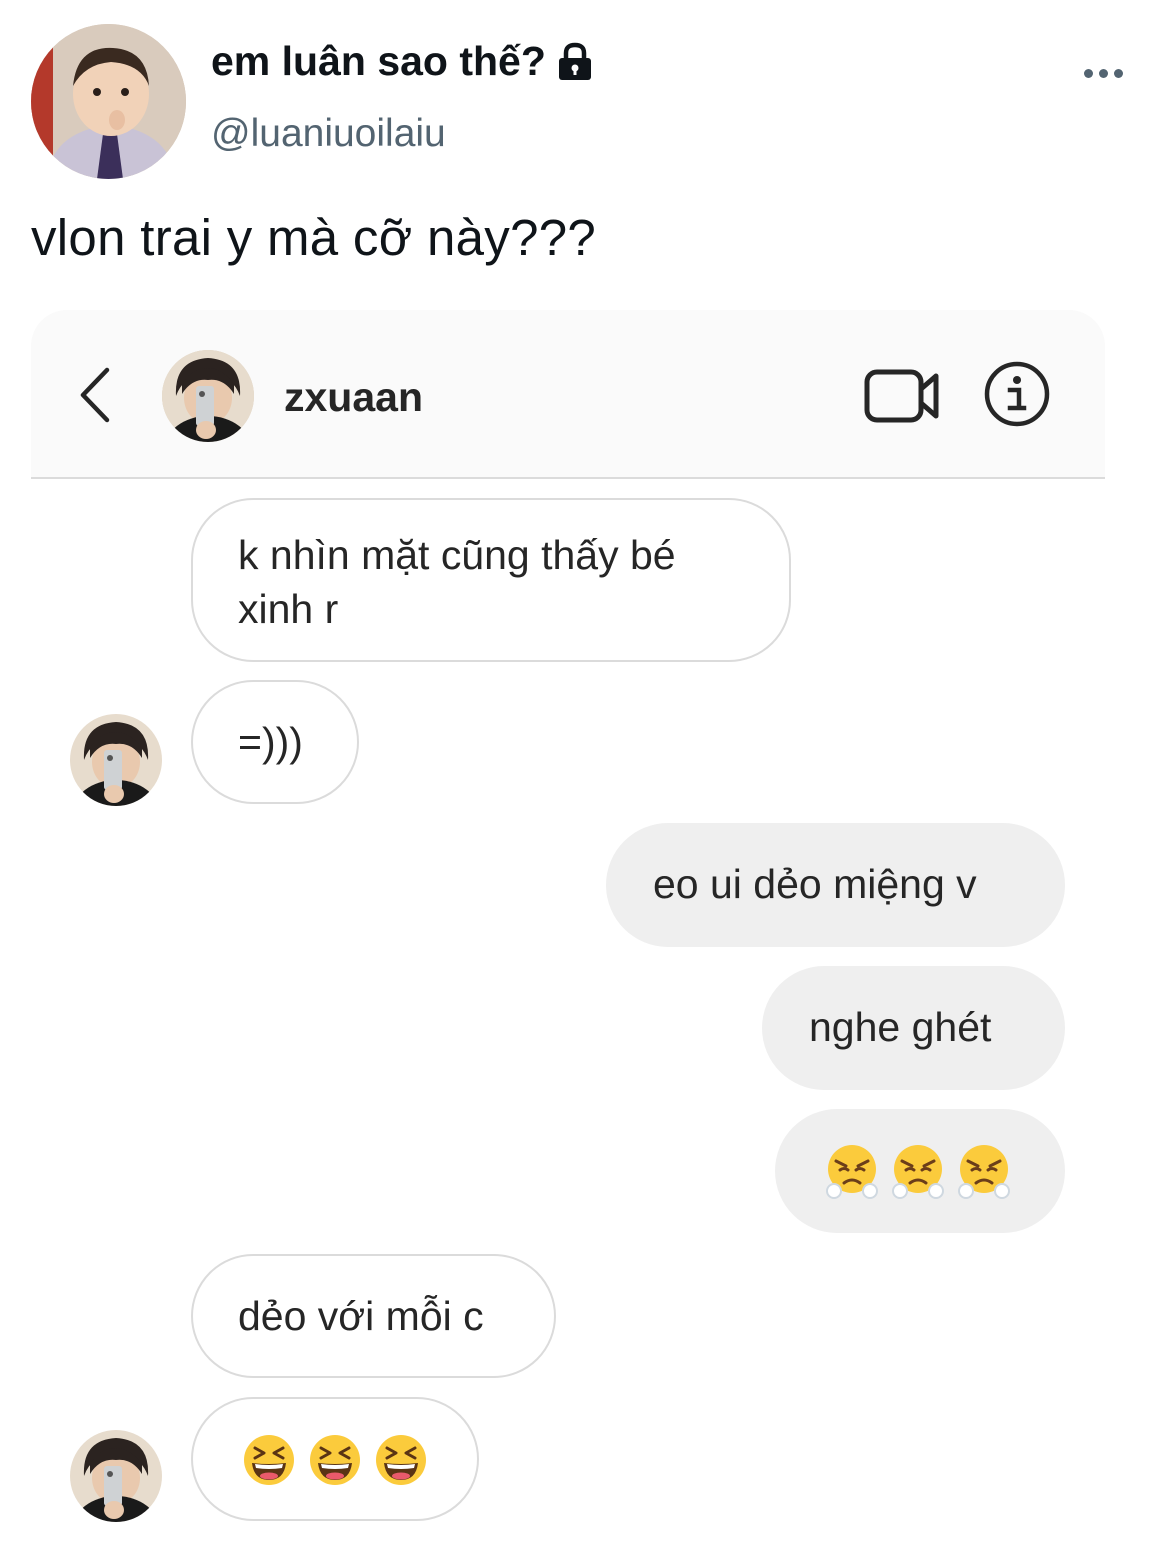 This screenshot has width=1170, height=1557. Describe the element at coordinates (568, 394) in the screenshot. I see `dm-header: zxuaan` at that location.